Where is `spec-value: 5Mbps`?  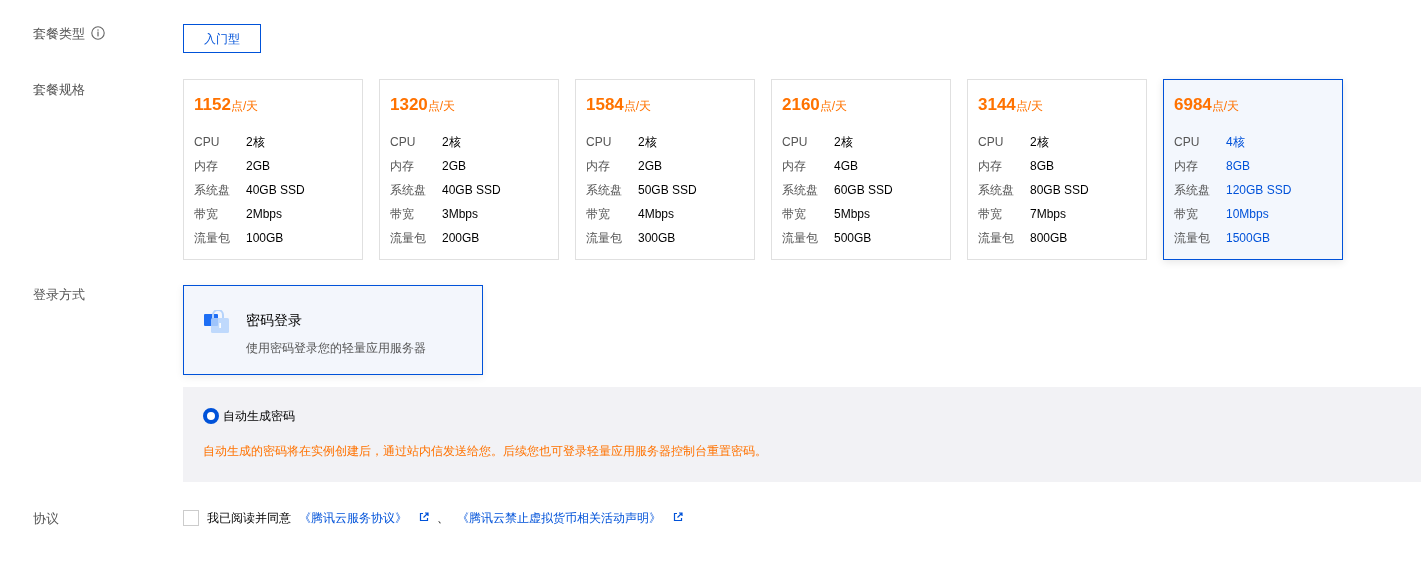
spec-value: 5Mbps is located at coordinates (852, 214).